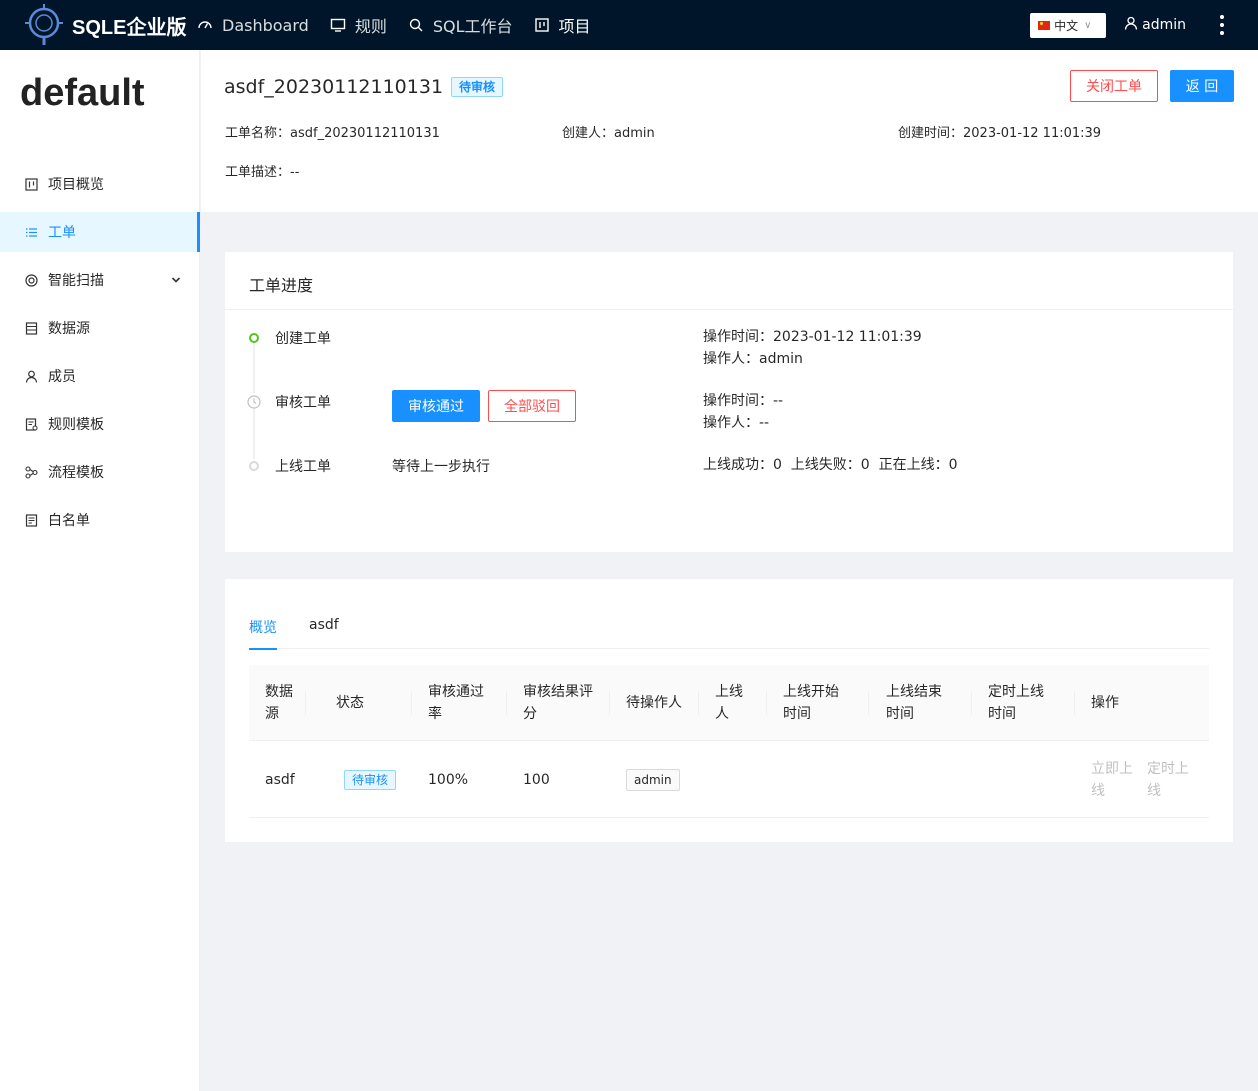 The height and width of the screenshot is (1091, 1258). Describe the element at coordinates (265, 25) in the screenshot. I see `nav-dashboard-label: Dashboard` at that location.